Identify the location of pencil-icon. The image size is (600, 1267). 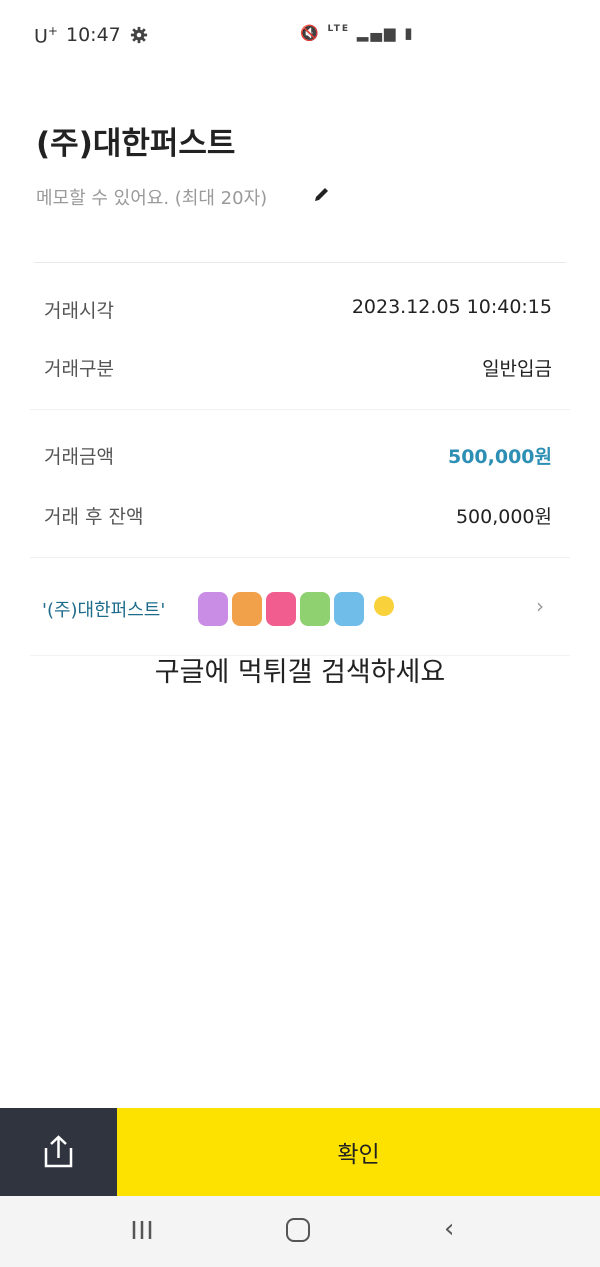
(322, 196).